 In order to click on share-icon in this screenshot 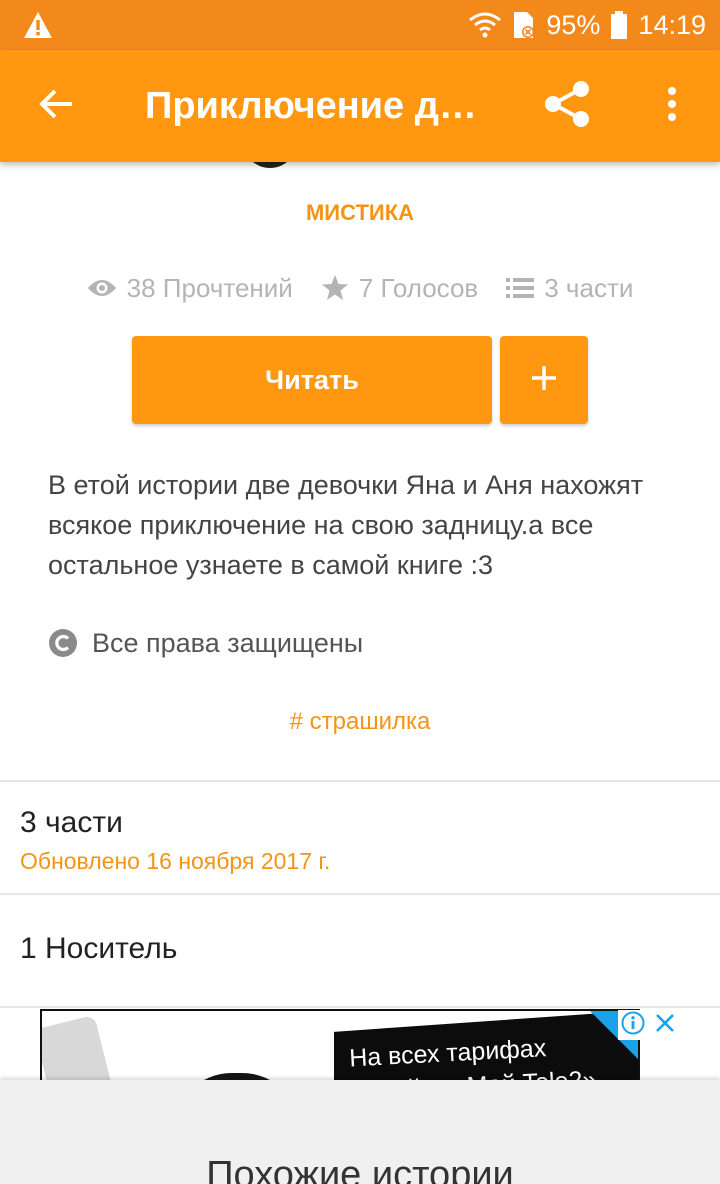, I will do `click(568, 106)`.